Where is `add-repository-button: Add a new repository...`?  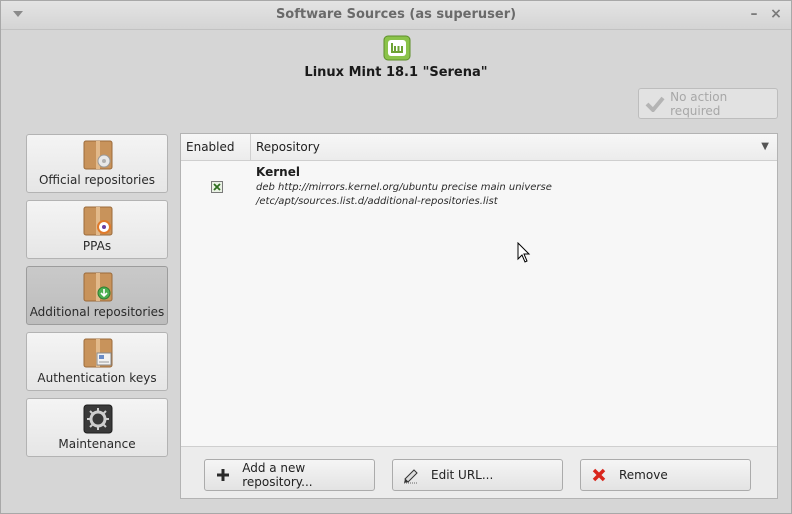
add-repository-button: Add a new repository... is located at coordinates (289, 475).